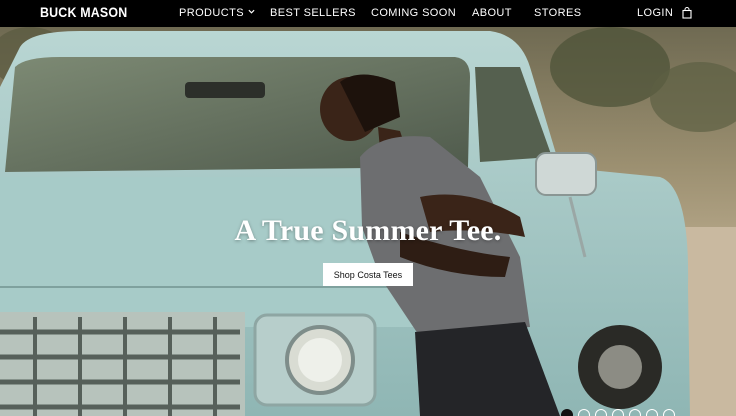 The width and height of the screenshot is (736, 416). I want to click on nav-item-products-label: PRODUCTS, so click(211, 13).